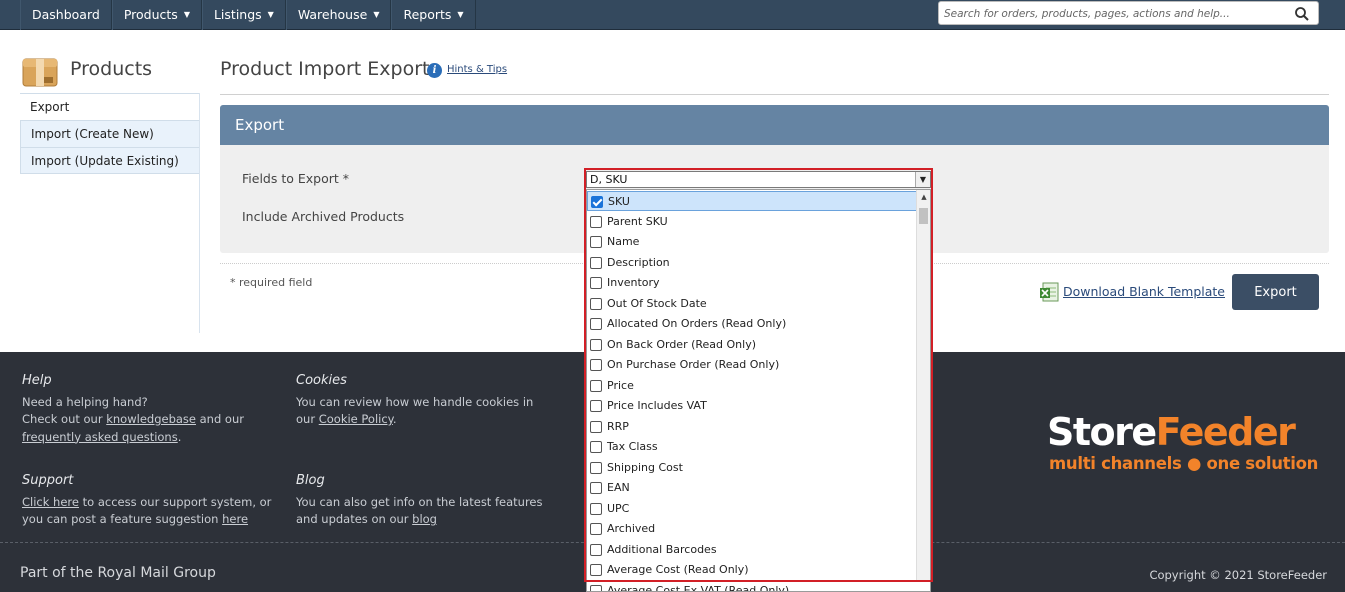  I want to click on checkbox-checked-icon, so click(597, 202).